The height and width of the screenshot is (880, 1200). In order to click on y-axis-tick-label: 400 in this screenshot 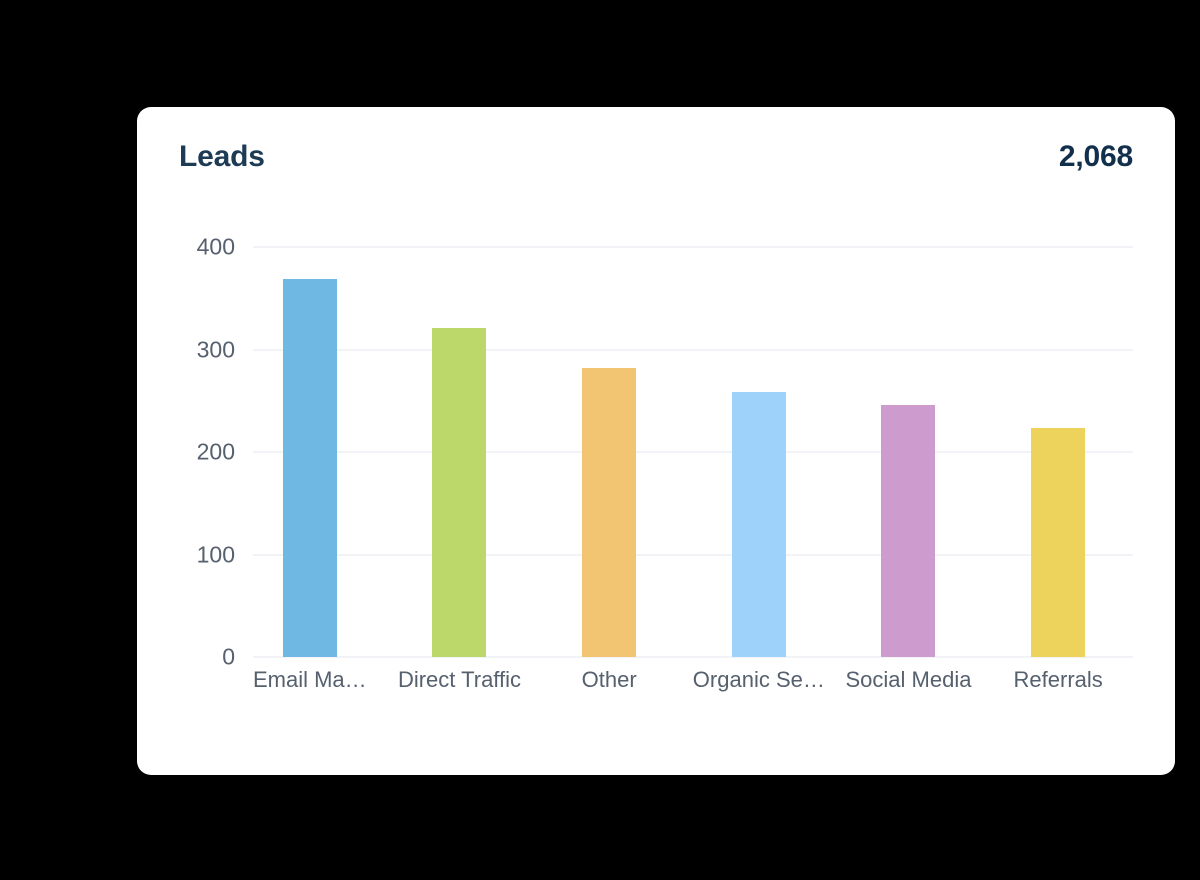, I will do `click(215, 246)`.